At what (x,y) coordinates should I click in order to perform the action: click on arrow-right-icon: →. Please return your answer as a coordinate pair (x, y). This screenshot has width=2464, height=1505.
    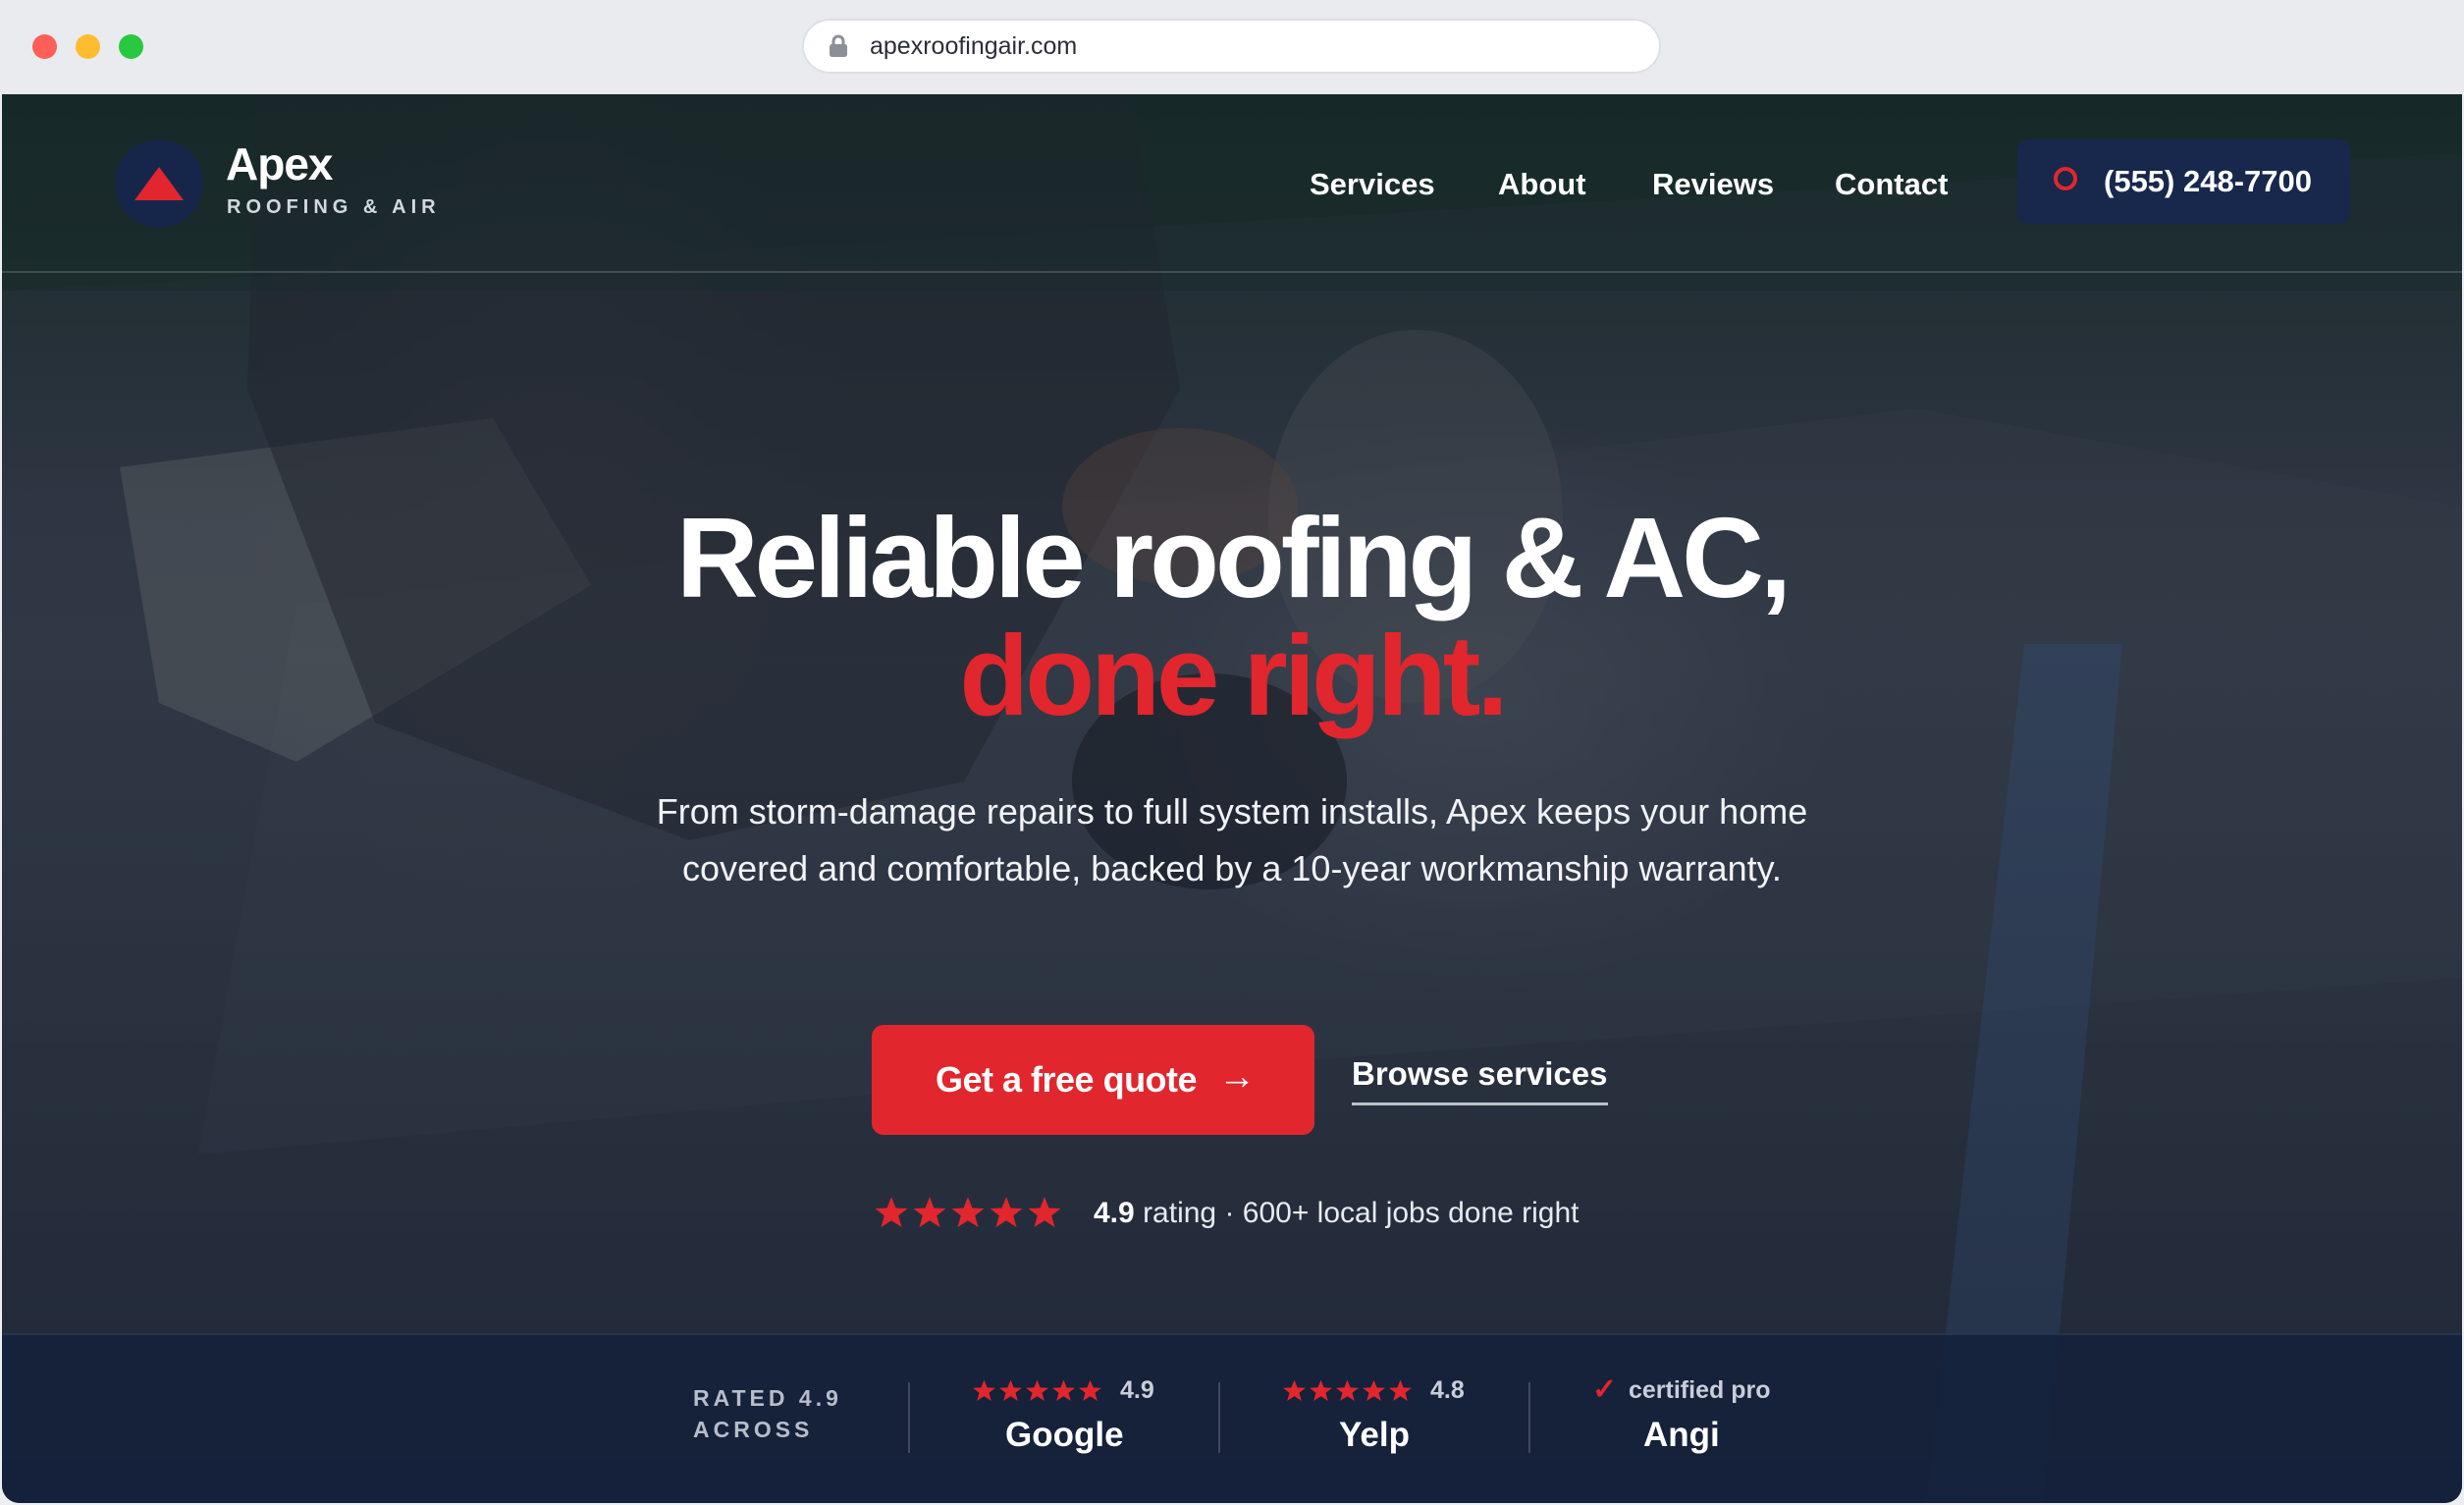
    Looking at the image, I should click on (1237, 1077).